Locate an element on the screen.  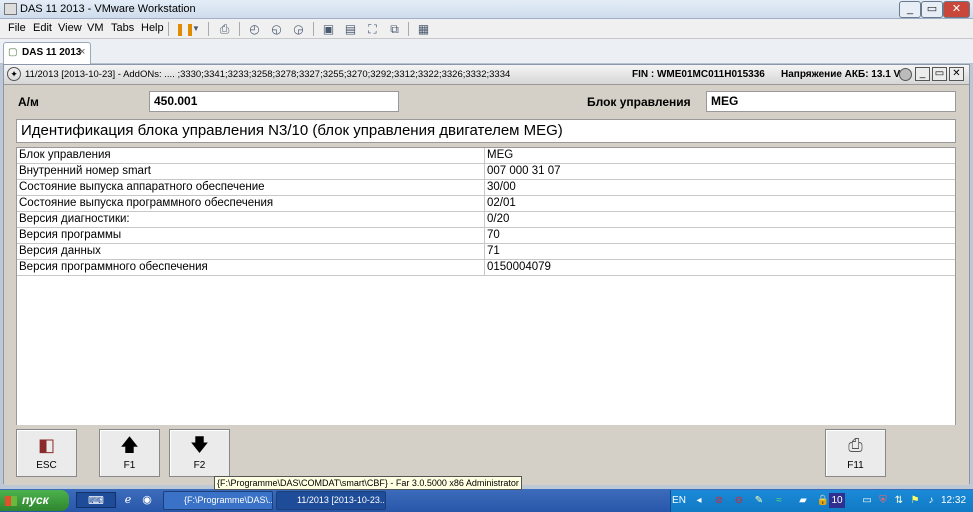
snapshot-revert-icon: ◵ is located at coordinates (276, 29).